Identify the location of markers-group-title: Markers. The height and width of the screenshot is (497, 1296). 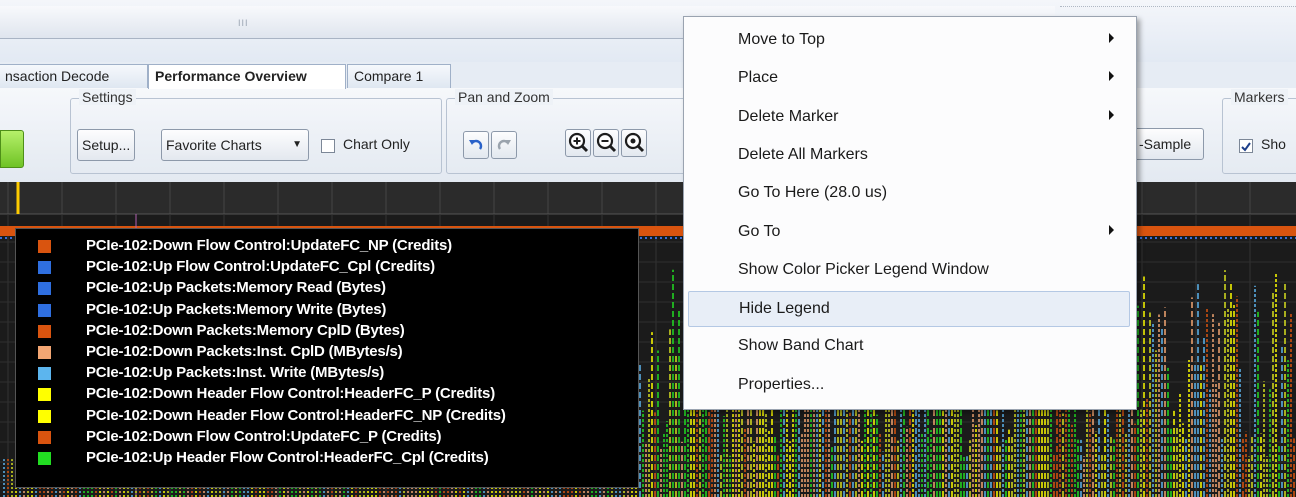
(1259, 97).